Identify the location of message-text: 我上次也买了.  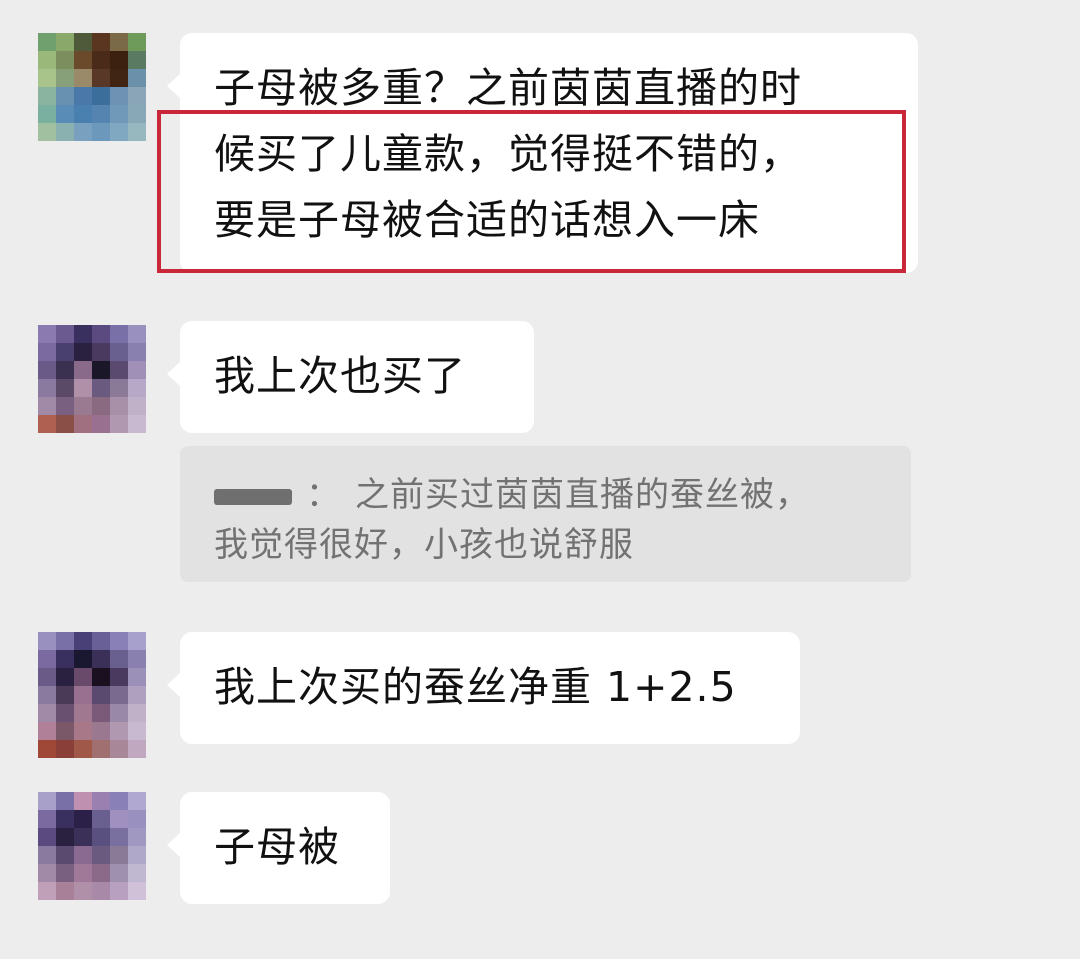
(340, 376).